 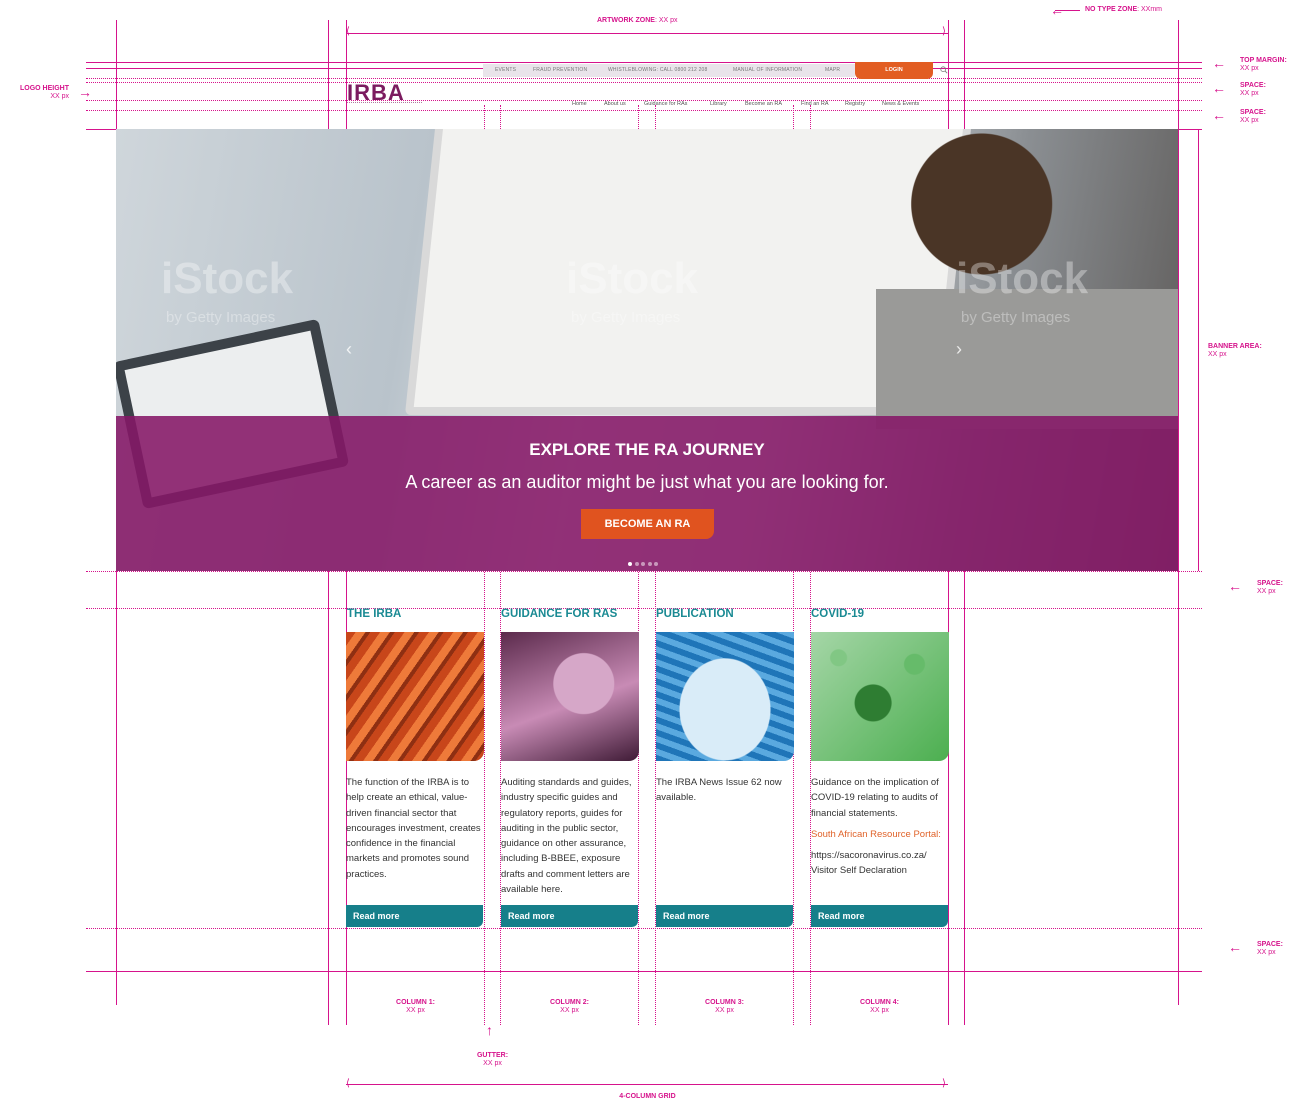 I want to click on column-text: The IRBA News Issue 62 now available., so click(x=719, y=790).